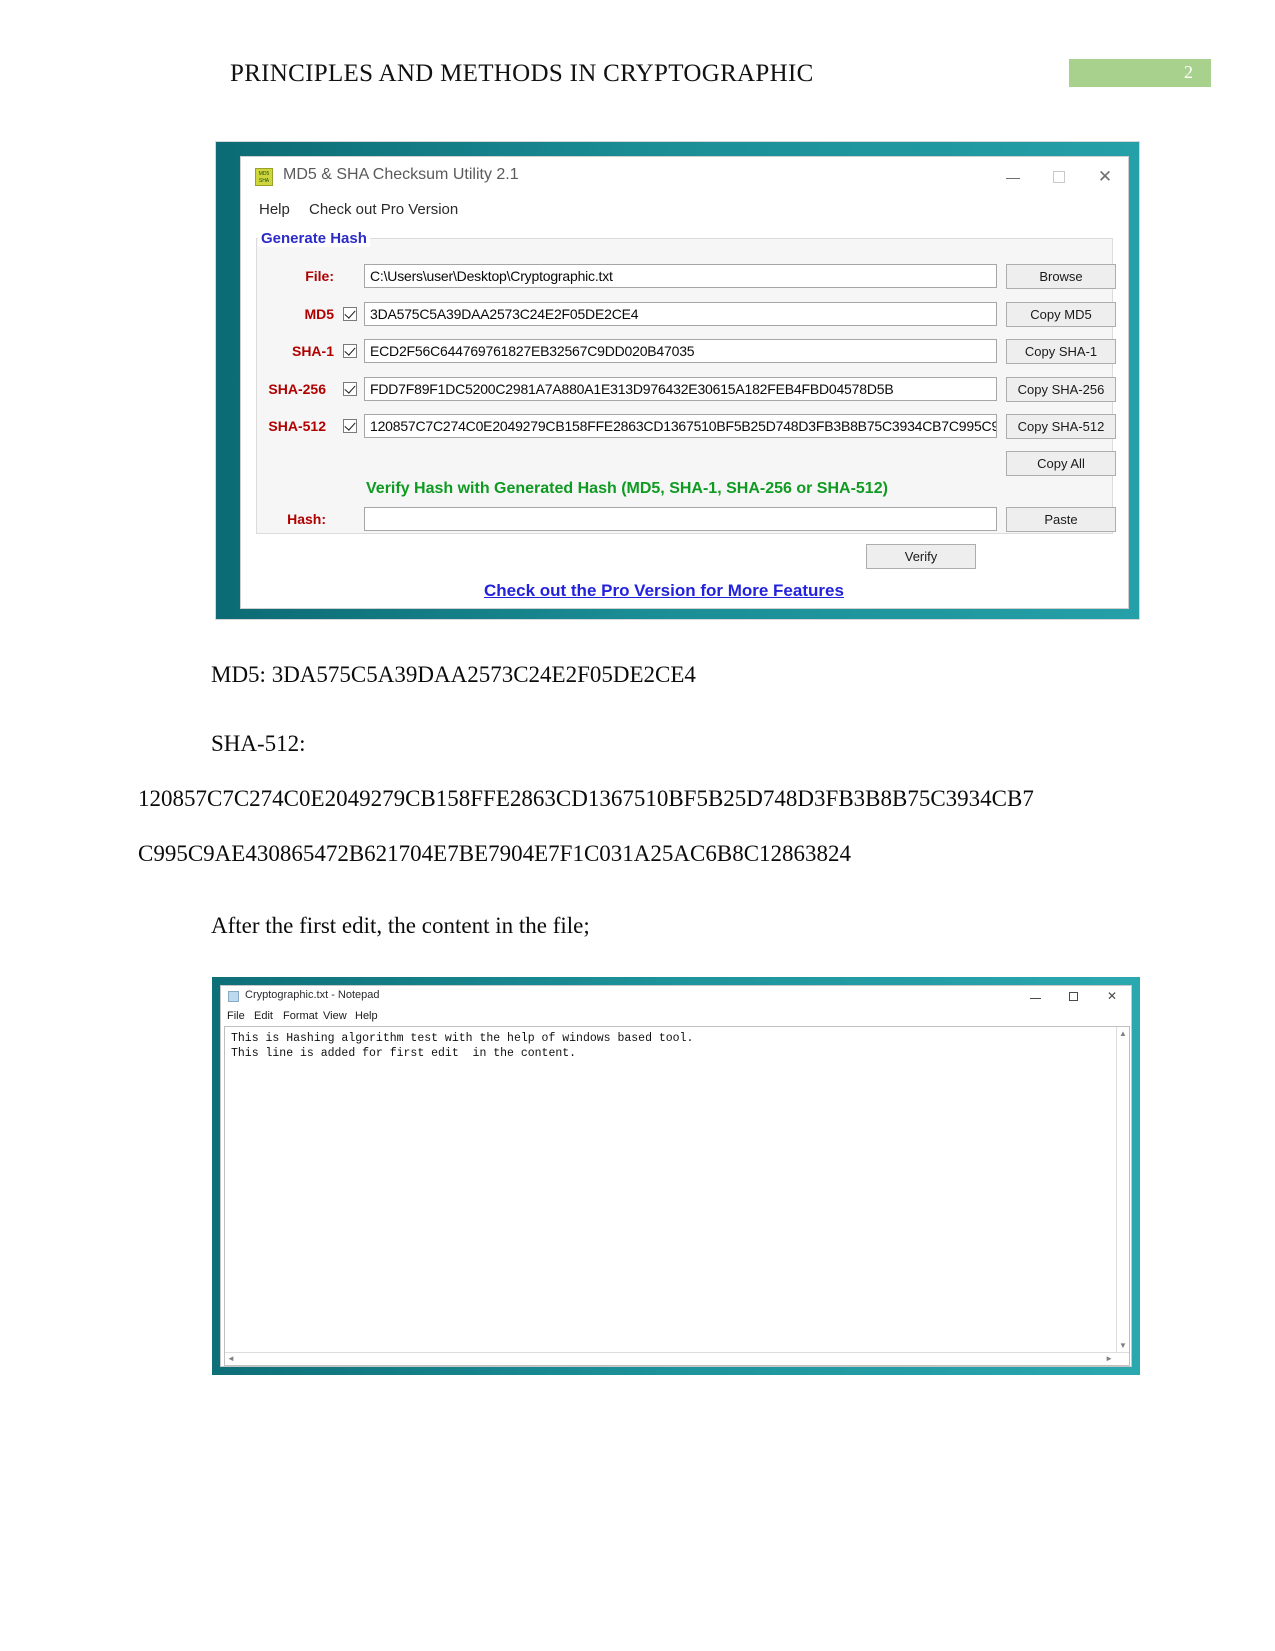 This screenshot has width=1275, height=1651. Describe the element at coordinates (312, 351) in the screenshot. I see `sha1-label: SHA-1` at that location.